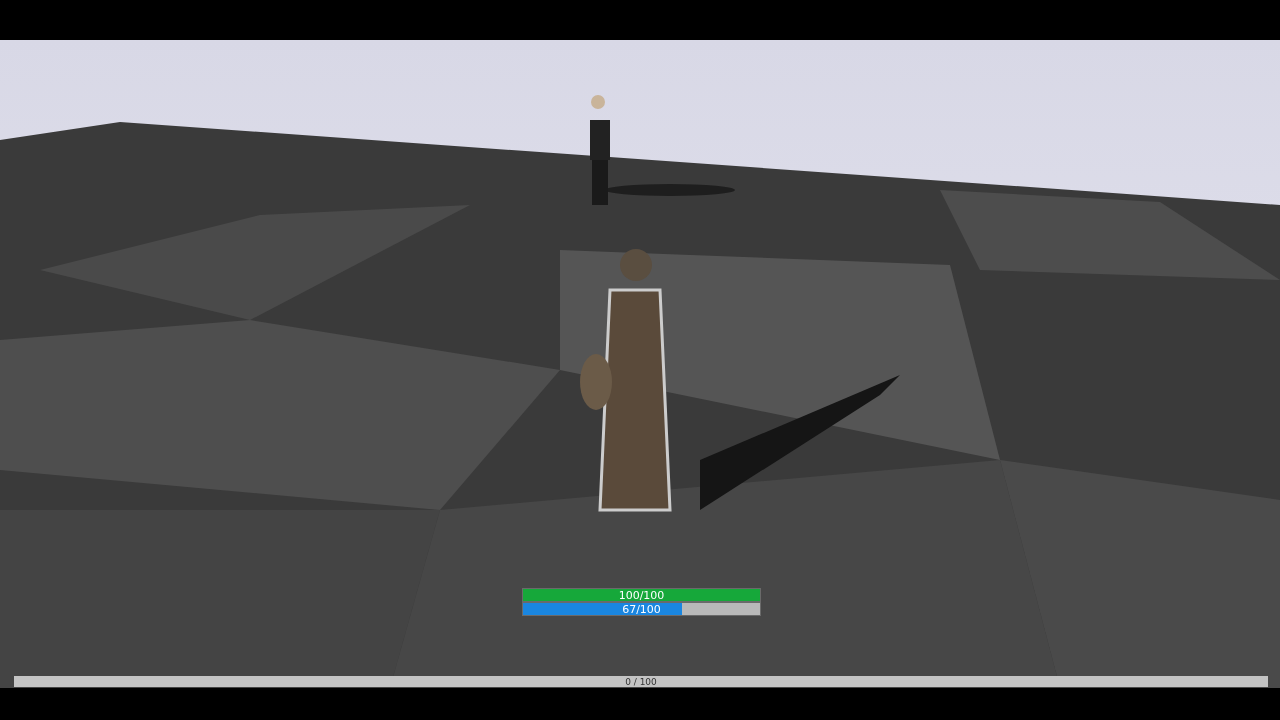 The height and width of the screenshot is (720, 1280). I want to click on meter-reading: 100/100, so click(641, 595).